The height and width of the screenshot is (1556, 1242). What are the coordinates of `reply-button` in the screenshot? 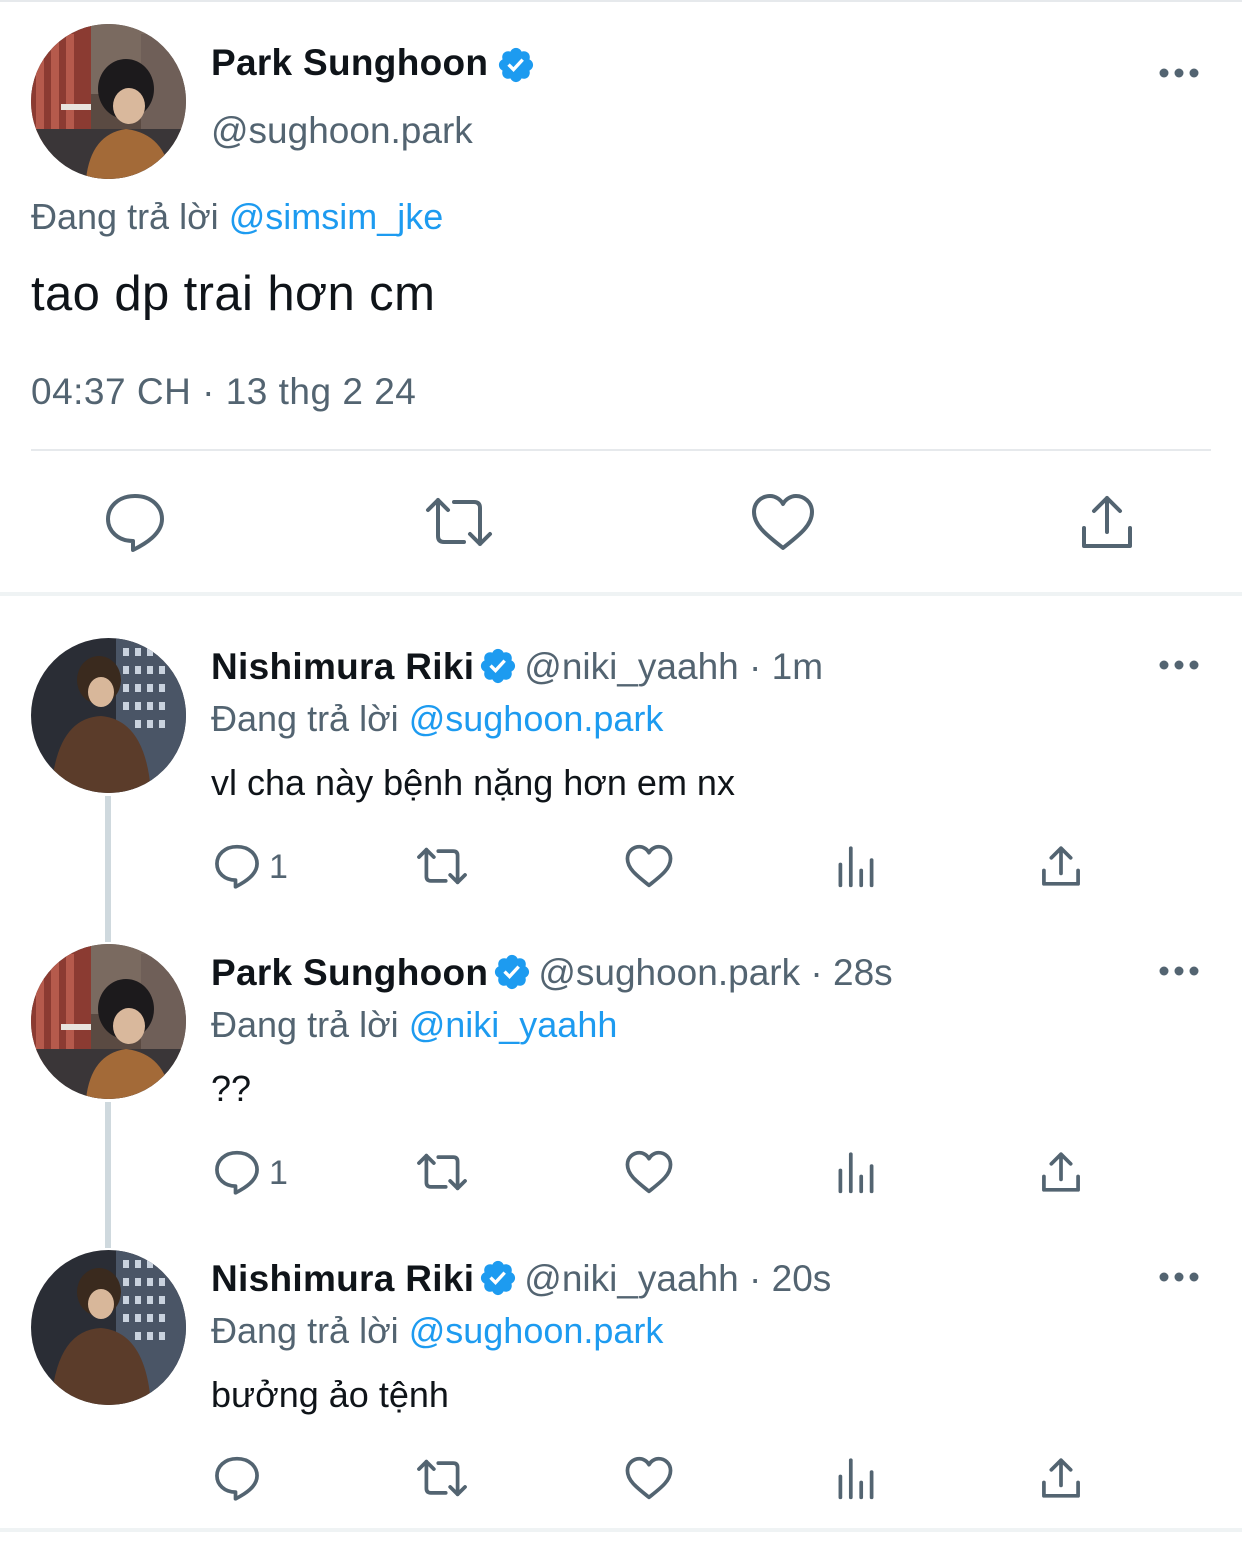 It's located at (237, 1480).